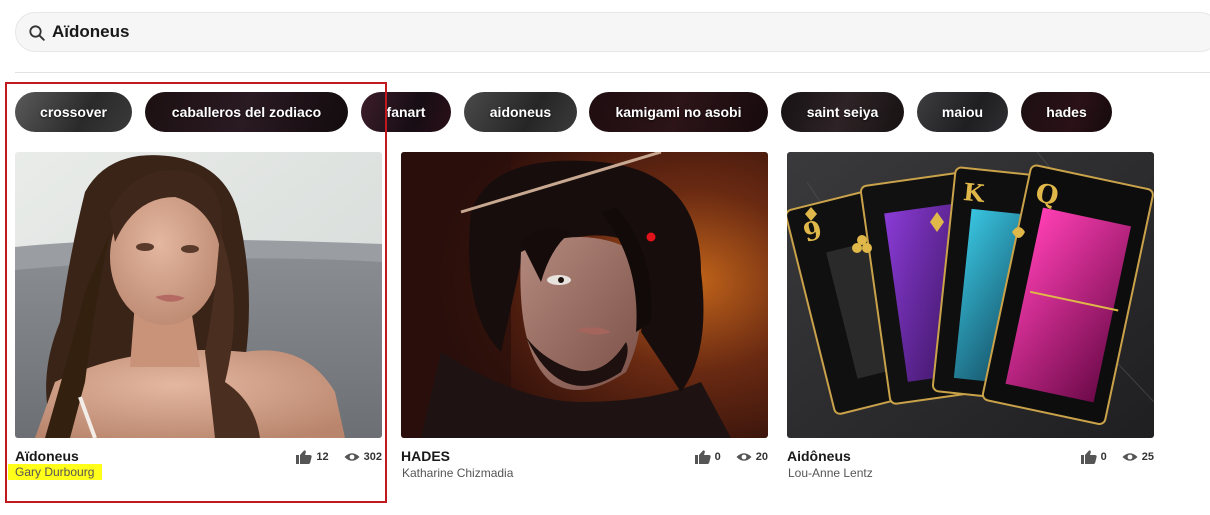  What do you see at coordinates (457, 473) in the screenshot?
I see `project-author: Katharine Chizmadia` at bounding box center [457, 473].